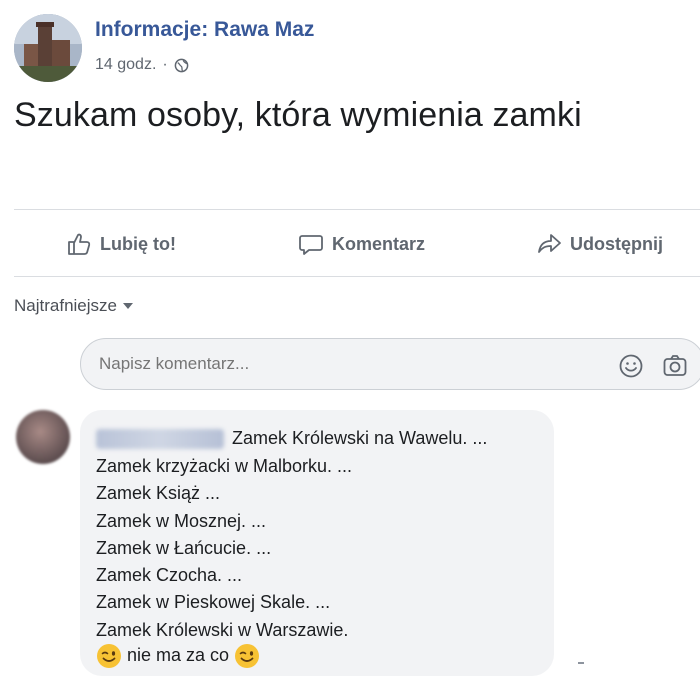 The height and width of the screenshot is (690, 700). What do you see at coordinates (125, 65) in the screenshot?
I see `post-timestamp: 14 godz.` at bounding box center [125, 65].